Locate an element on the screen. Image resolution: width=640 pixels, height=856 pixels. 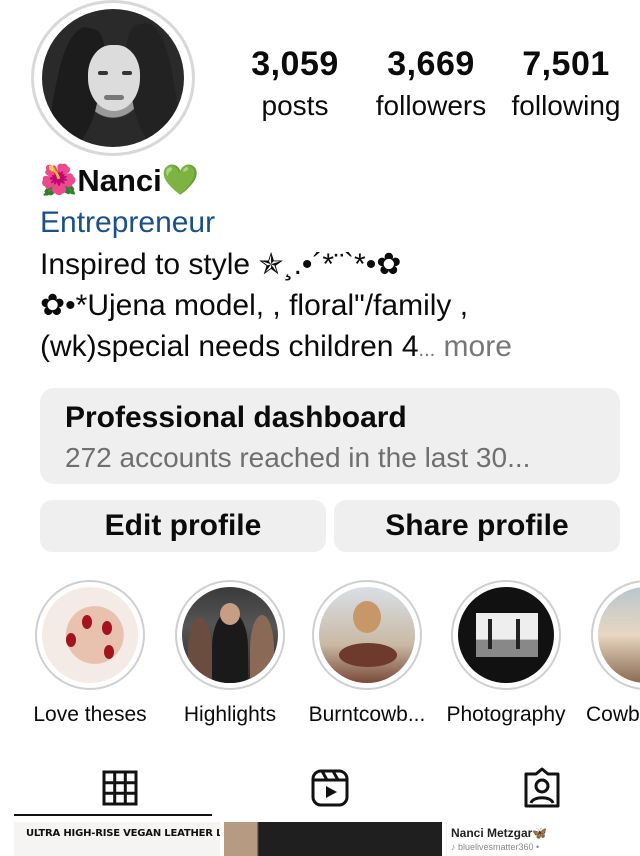
profile-avatar is located at coordinates (113, 78).